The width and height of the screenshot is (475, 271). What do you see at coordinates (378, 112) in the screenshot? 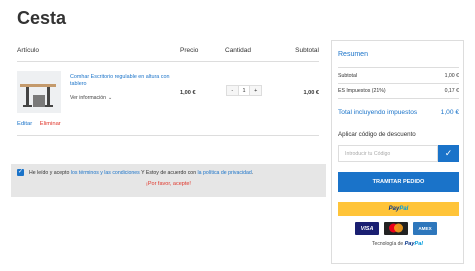
I see `total-label: Total incluyendo impuestos` at bounding box center [378, 112].